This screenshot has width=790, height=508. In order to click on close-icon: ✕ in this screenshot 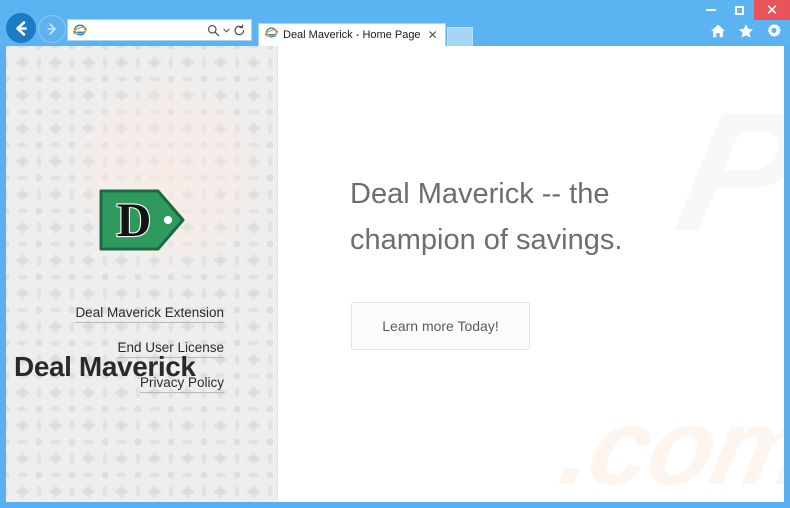, I will do `click(772, 10)`.